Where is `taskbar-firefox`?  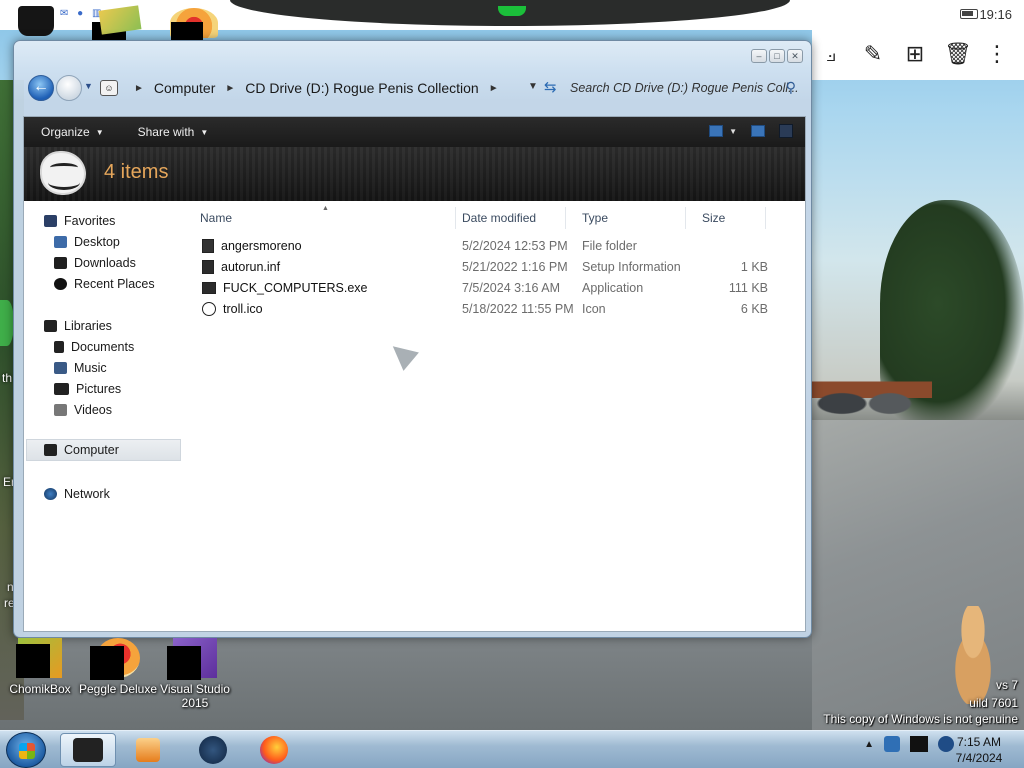 taskbar-firefox is located at coordinates (274, 750).